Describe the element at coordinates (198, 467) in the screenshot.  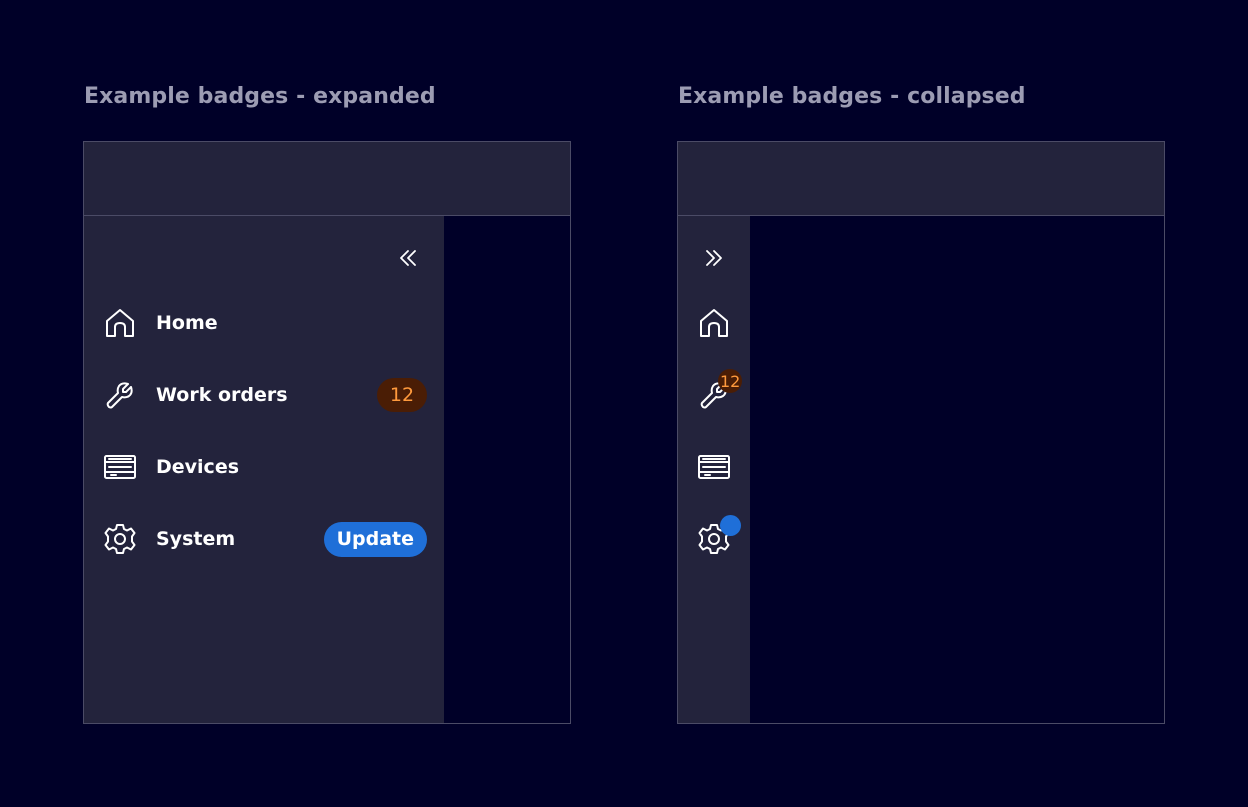
I see `sidebar-item-label: Devices` at that location.